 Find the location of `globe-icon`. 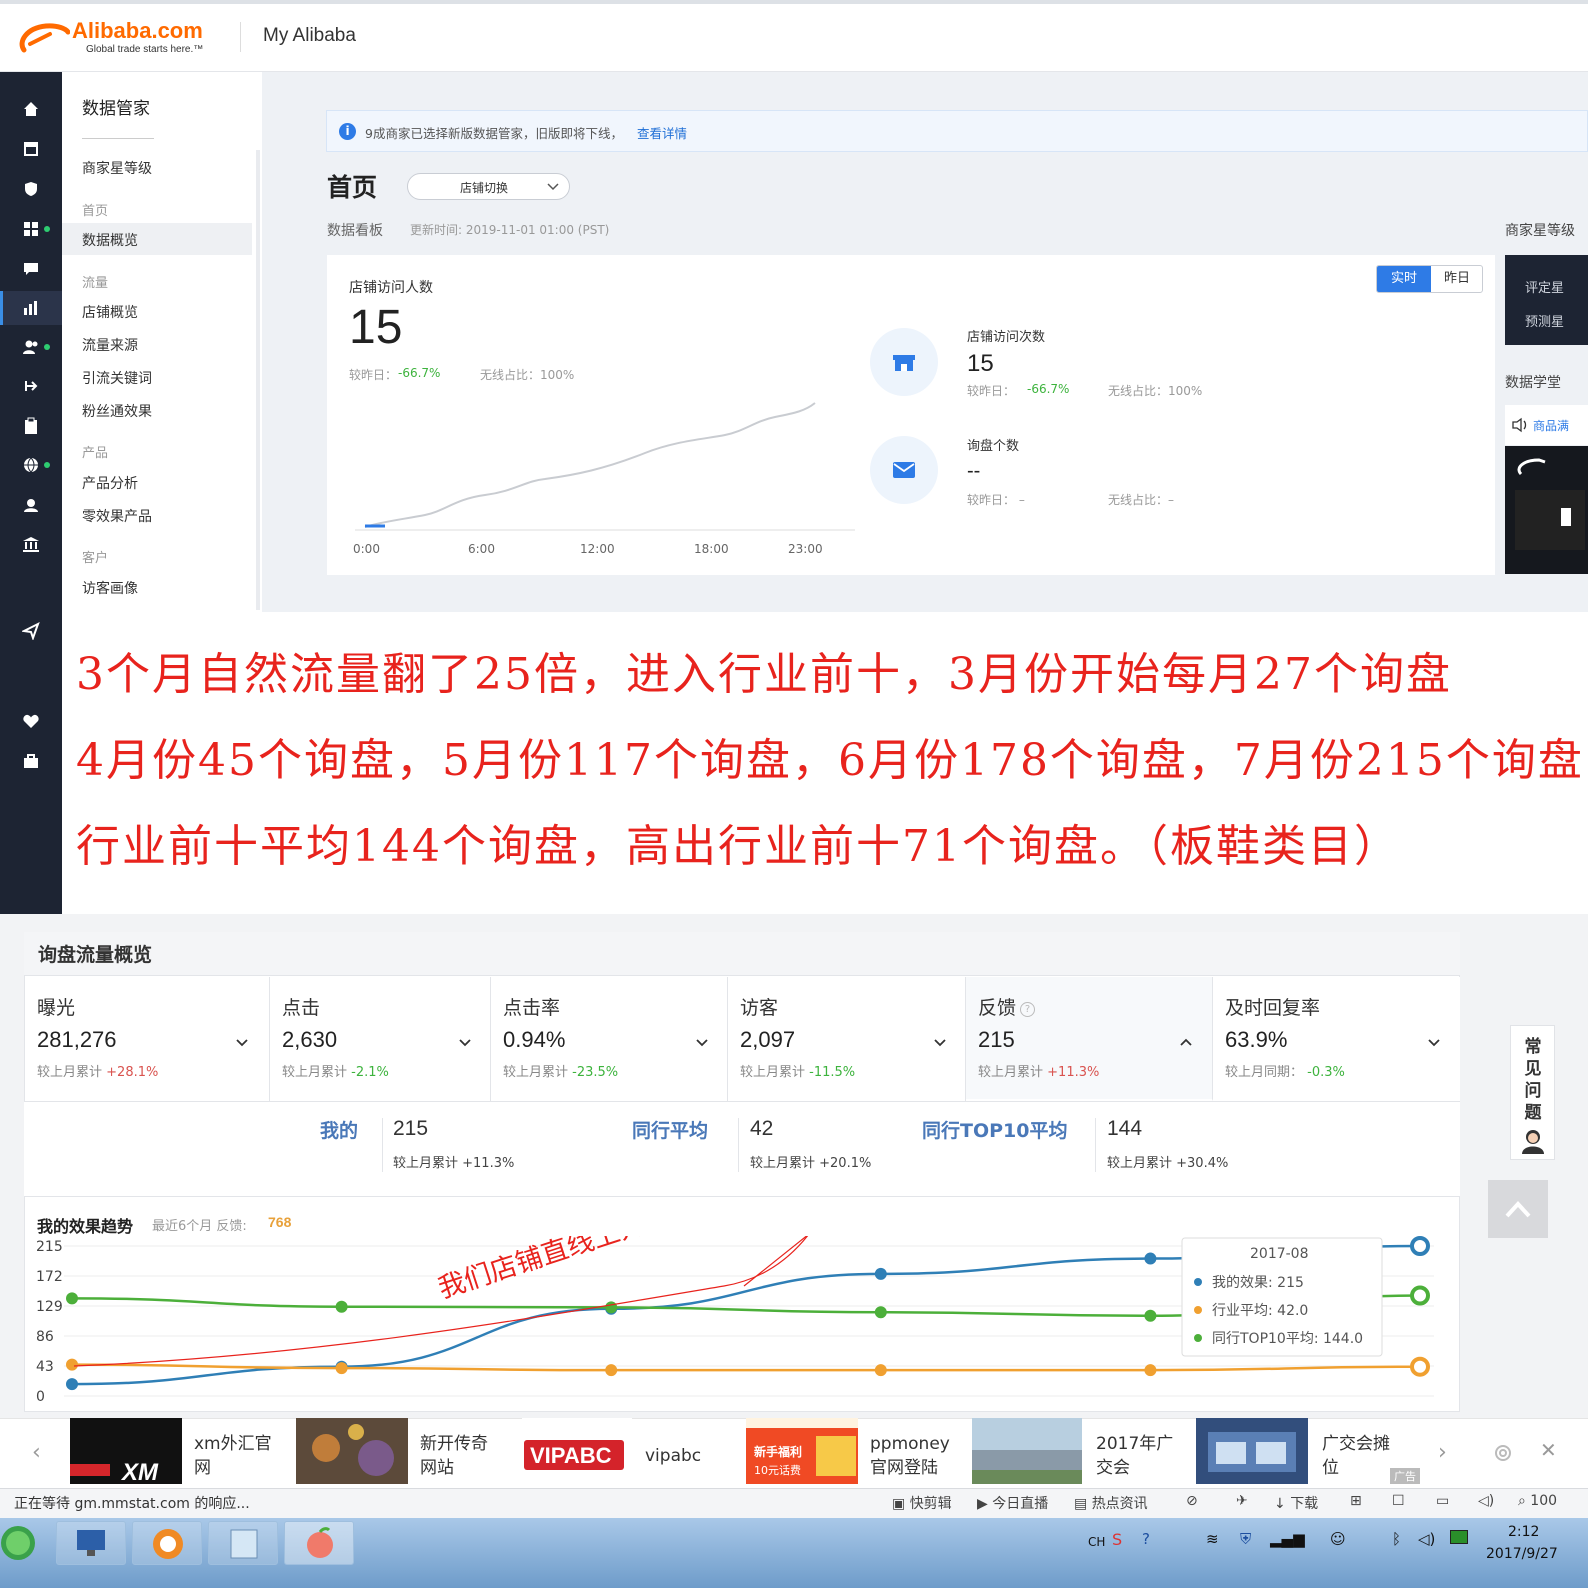

globe-icon is located at coordinates (31, 465).